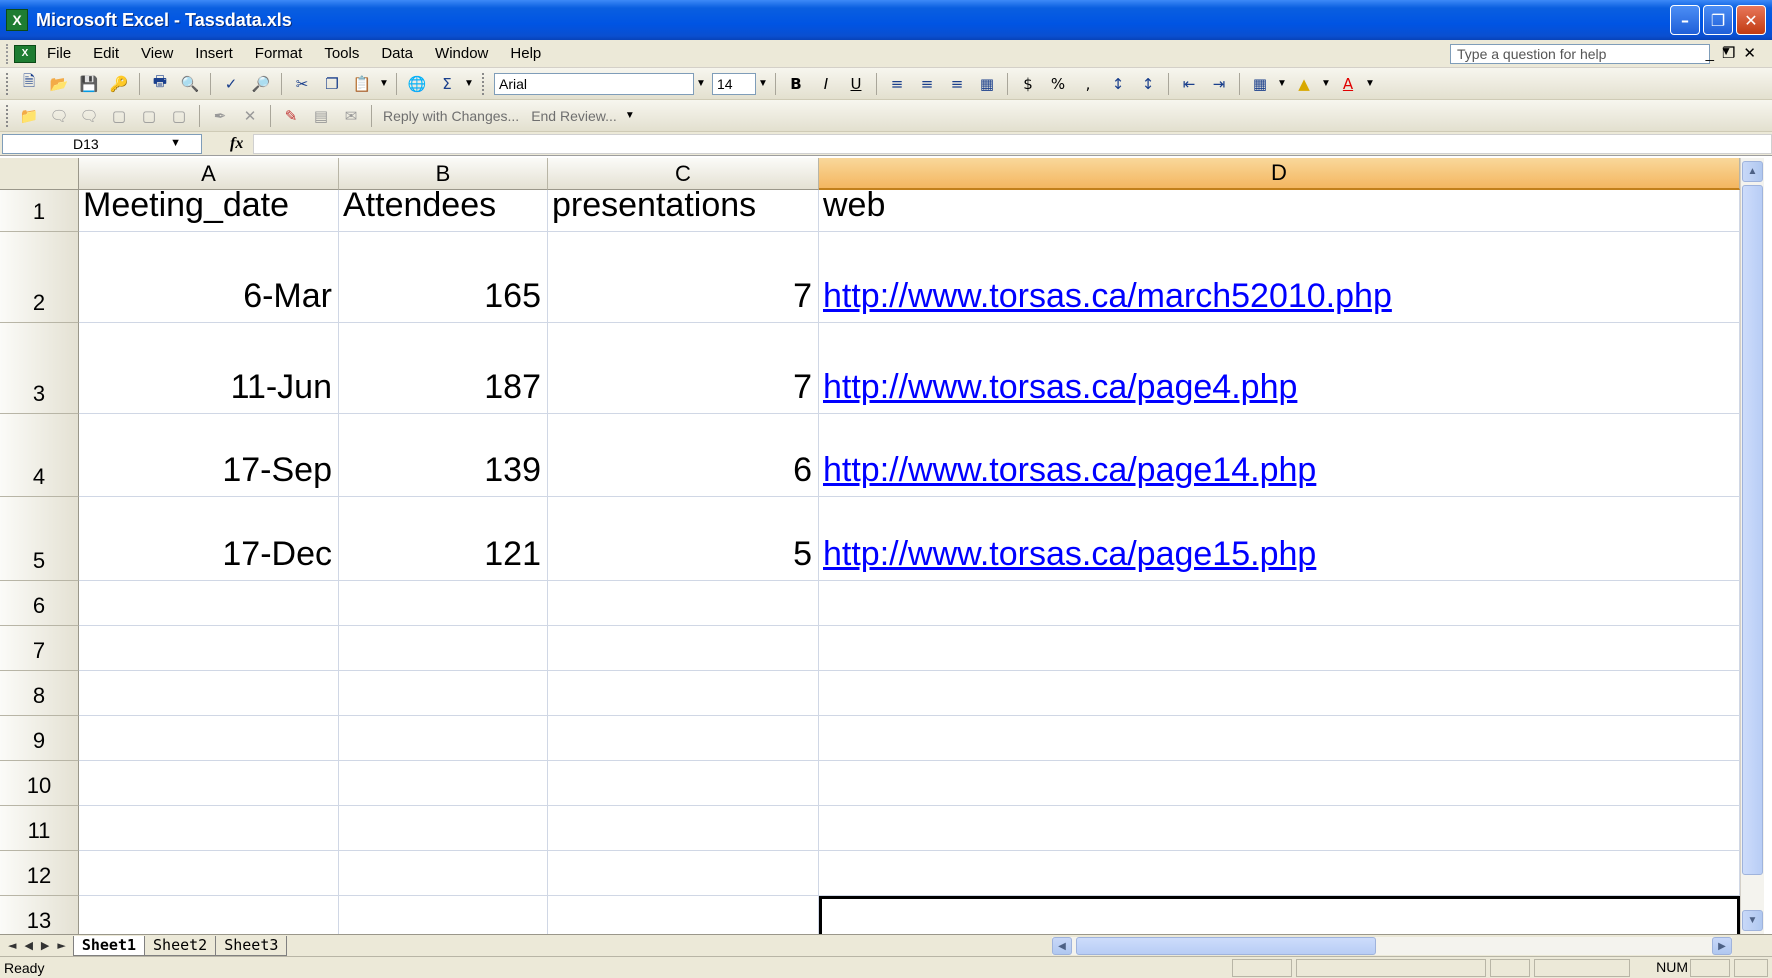  Describe the element at coordinates (89, 84) in the screenshot. I see `save-icon: 💾` at that location.